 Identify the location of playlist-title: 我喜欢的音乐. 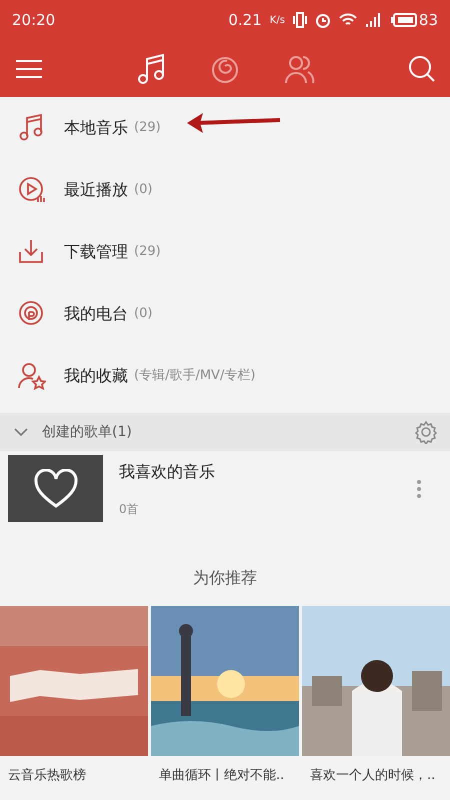
(167, 471).